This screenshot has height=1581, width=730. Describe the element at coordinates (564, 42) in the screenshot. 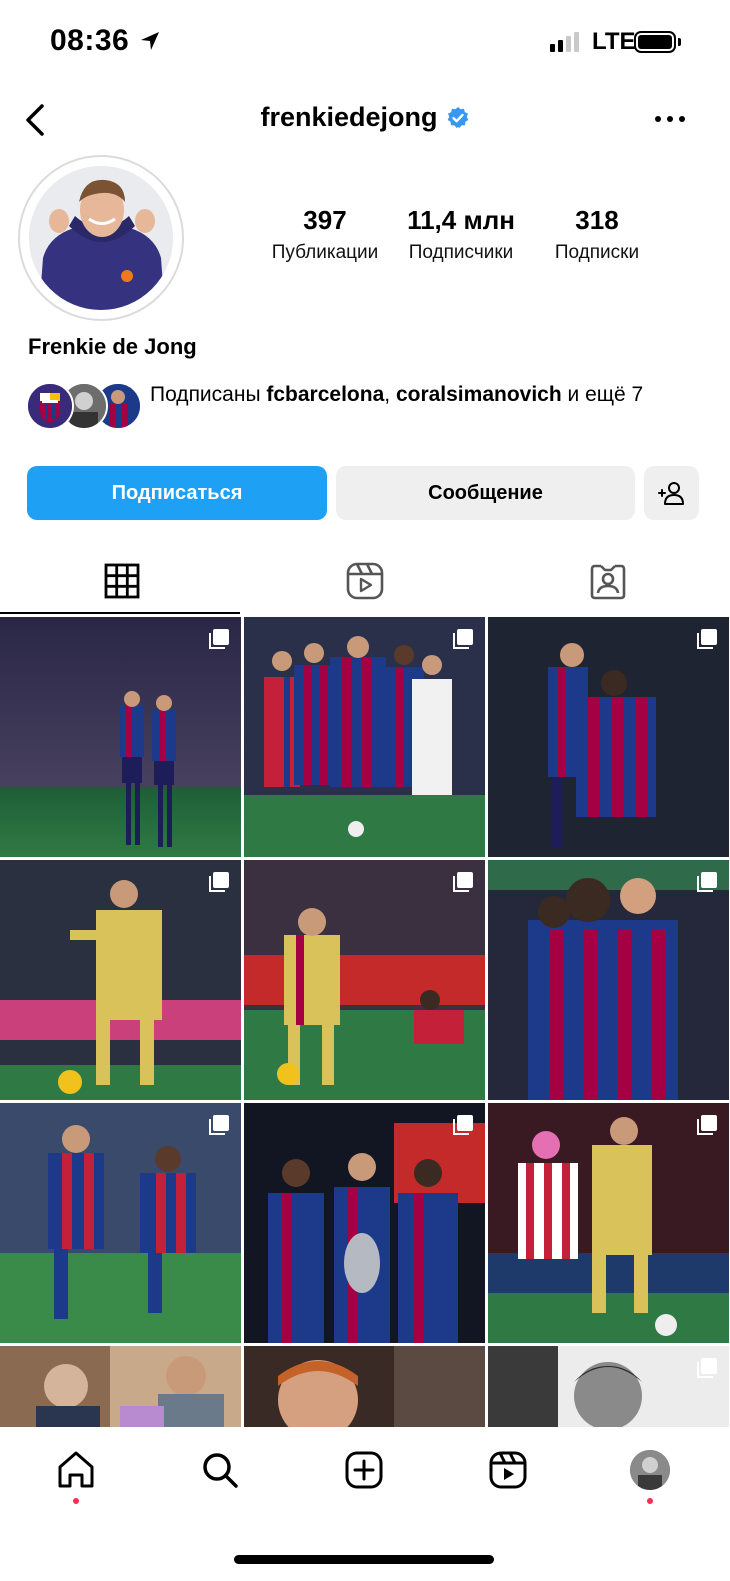

I see `signal-icon` at that location.